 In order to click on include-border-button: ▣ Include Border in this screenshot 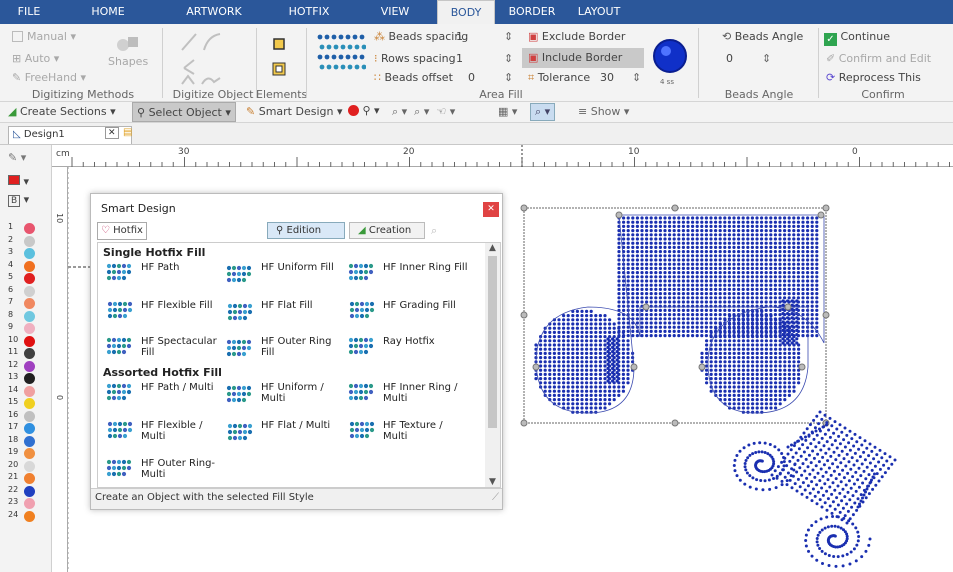, I will do `click(583, 58)`.